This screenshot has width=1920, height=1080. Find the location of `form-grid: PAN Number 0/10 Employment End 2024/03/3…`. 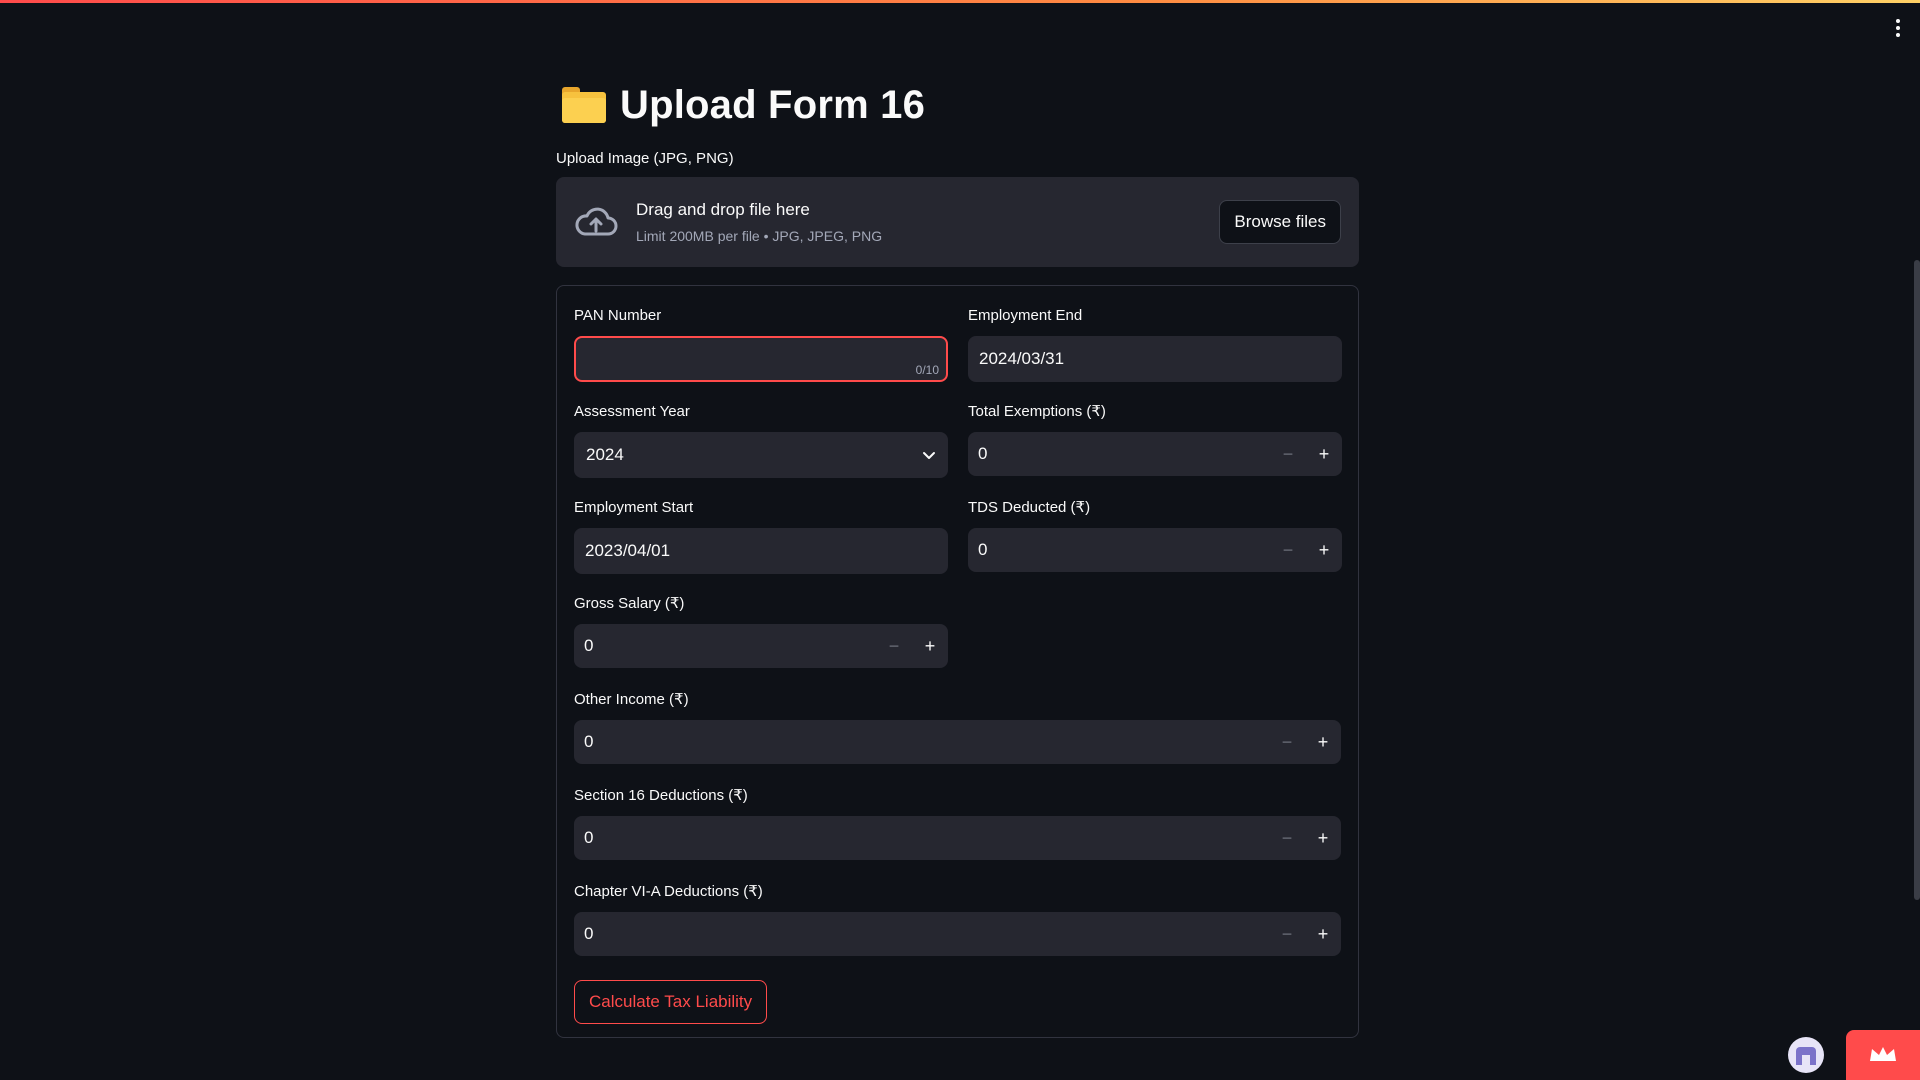

form-grid: PAN Number 0/10 Employment End 2024/03/3… is located at coordinates (958, 496).